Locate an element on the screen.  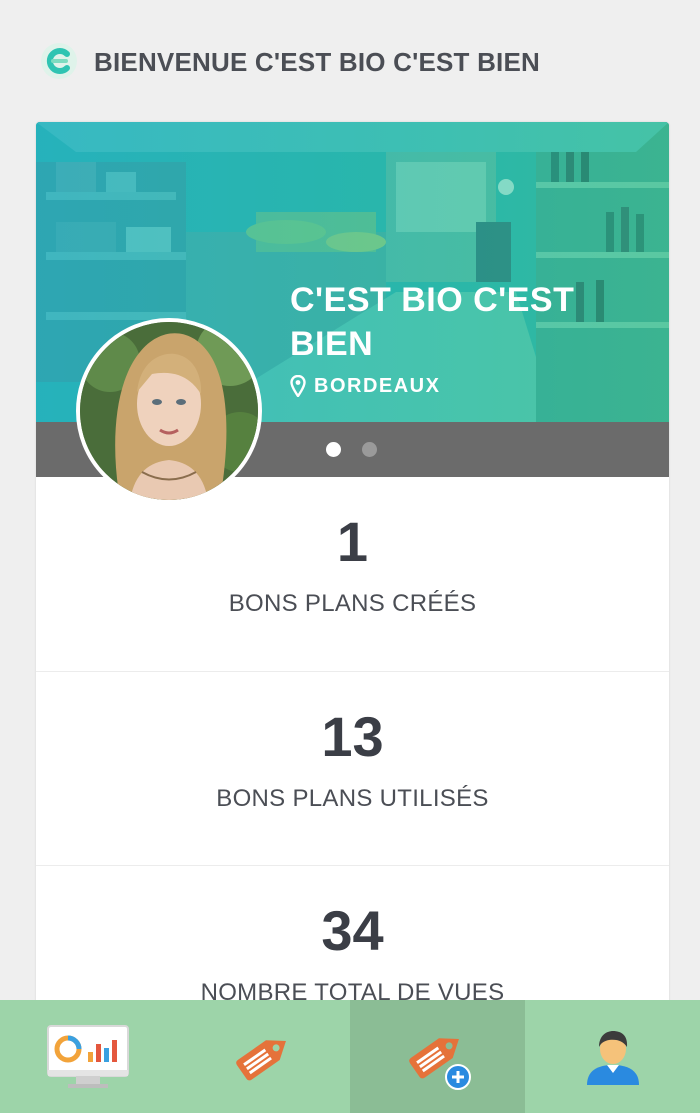
app-header: BIENVENUE C'EST BIO C'EST BIEN is located at coordinates (350, 61).